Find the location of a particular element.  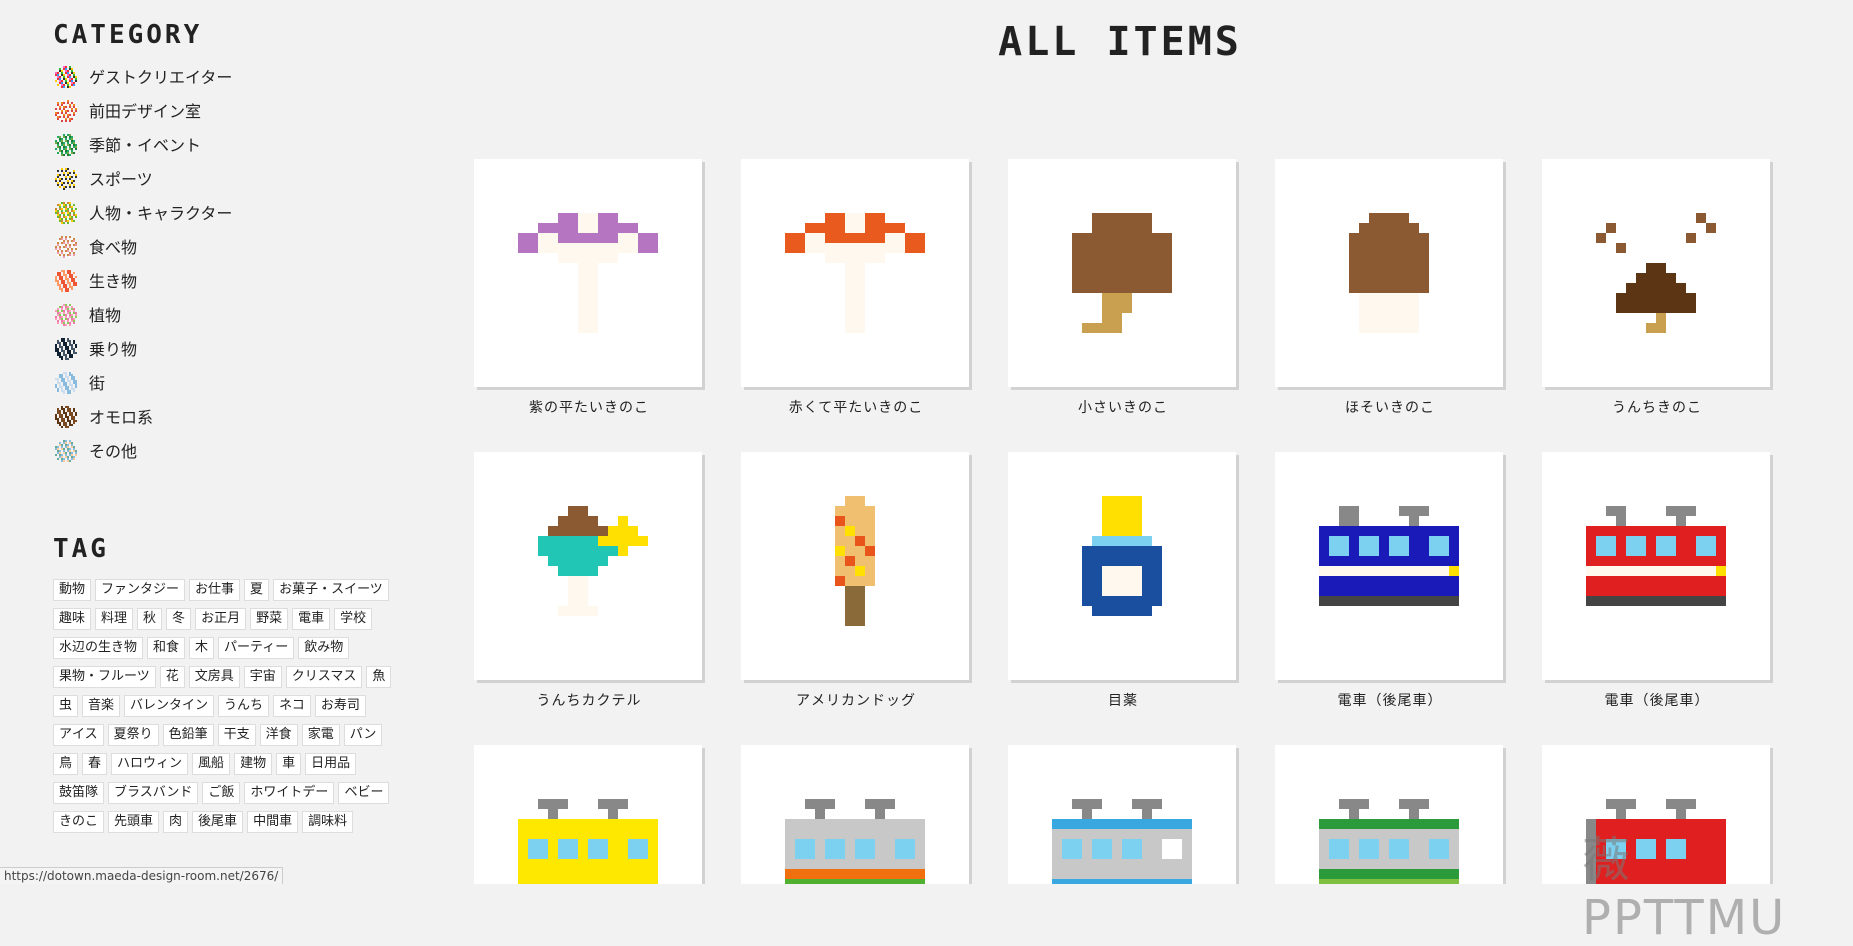

tag-chip: 春 is located at coordinates (95, 764).